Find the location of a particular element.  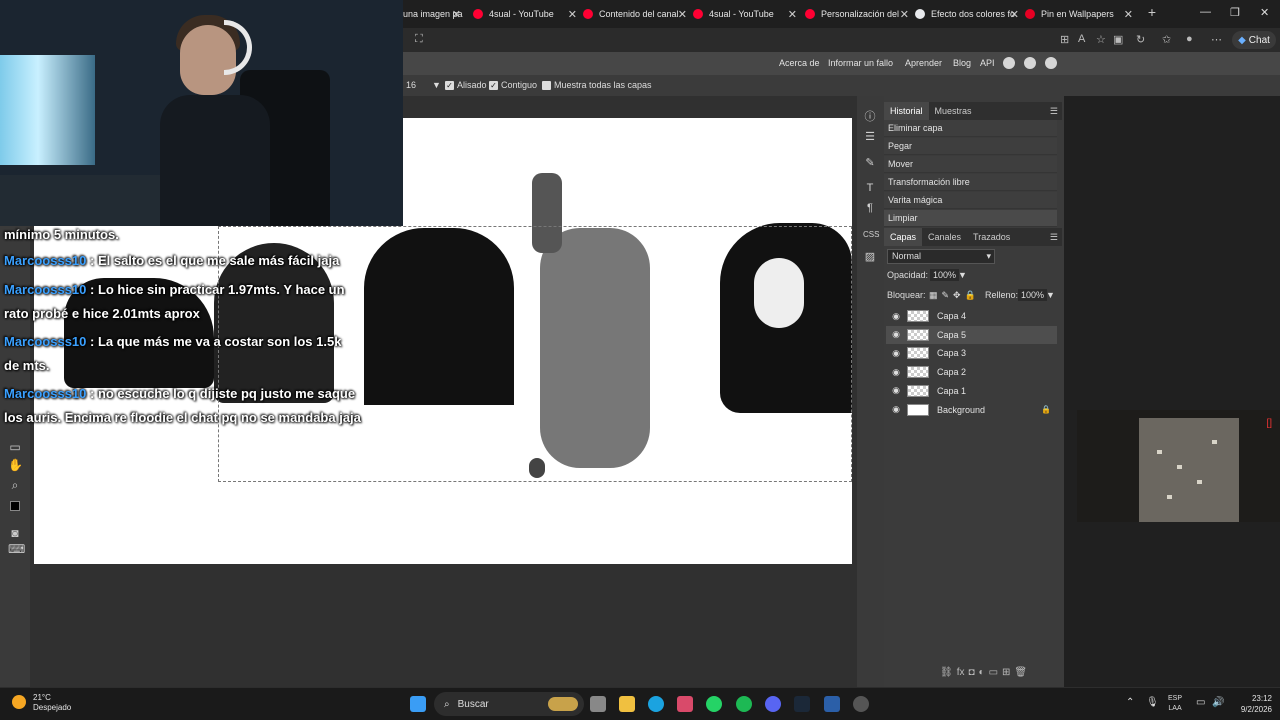

screen-mode-icon: ⌨ is located at coordinates (16, 549).